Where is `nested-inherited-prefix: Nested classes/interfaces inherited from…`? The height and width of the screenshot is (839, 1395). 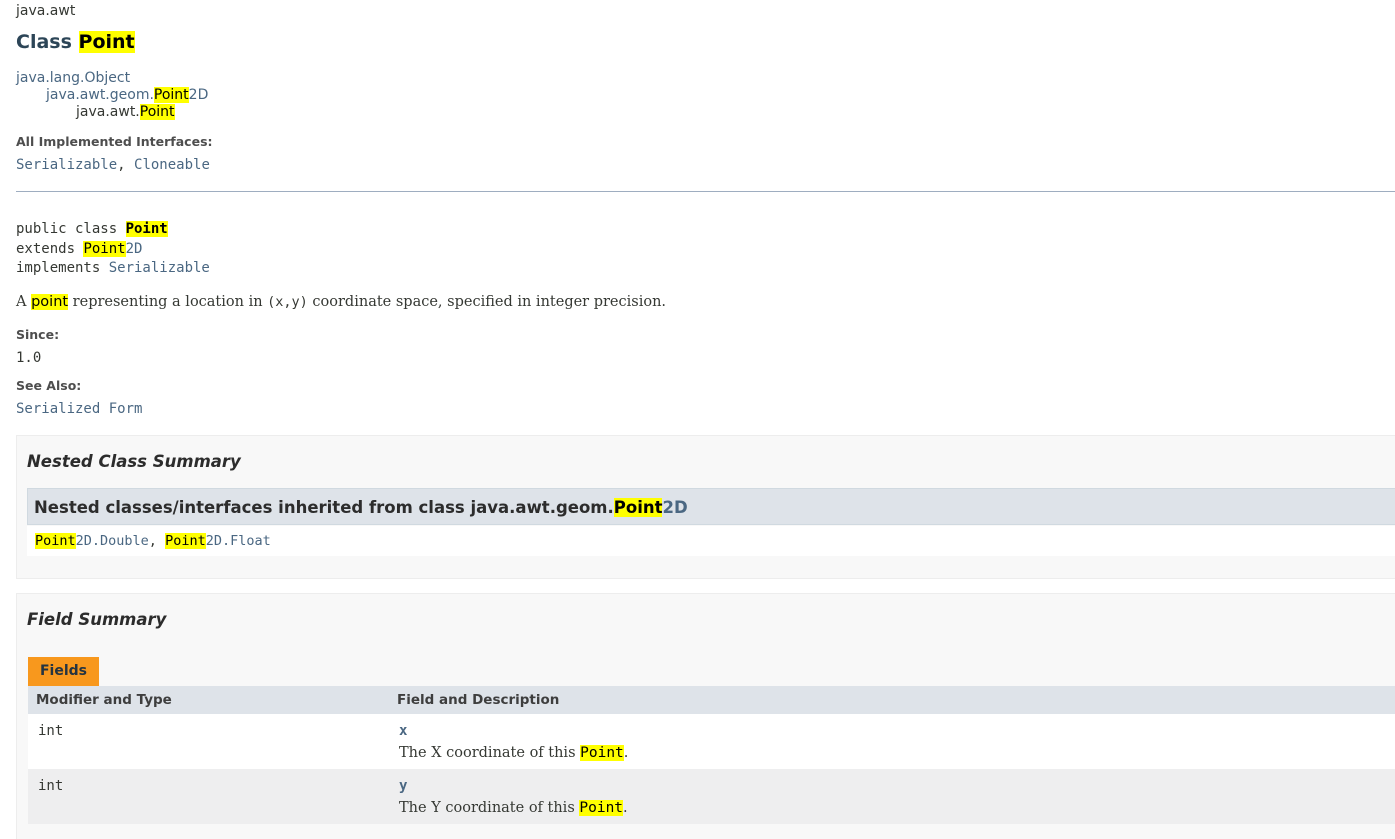 nested-inherited-prefix: Nested classes/interfaces inherited from… is located at coordinates (324, 507).